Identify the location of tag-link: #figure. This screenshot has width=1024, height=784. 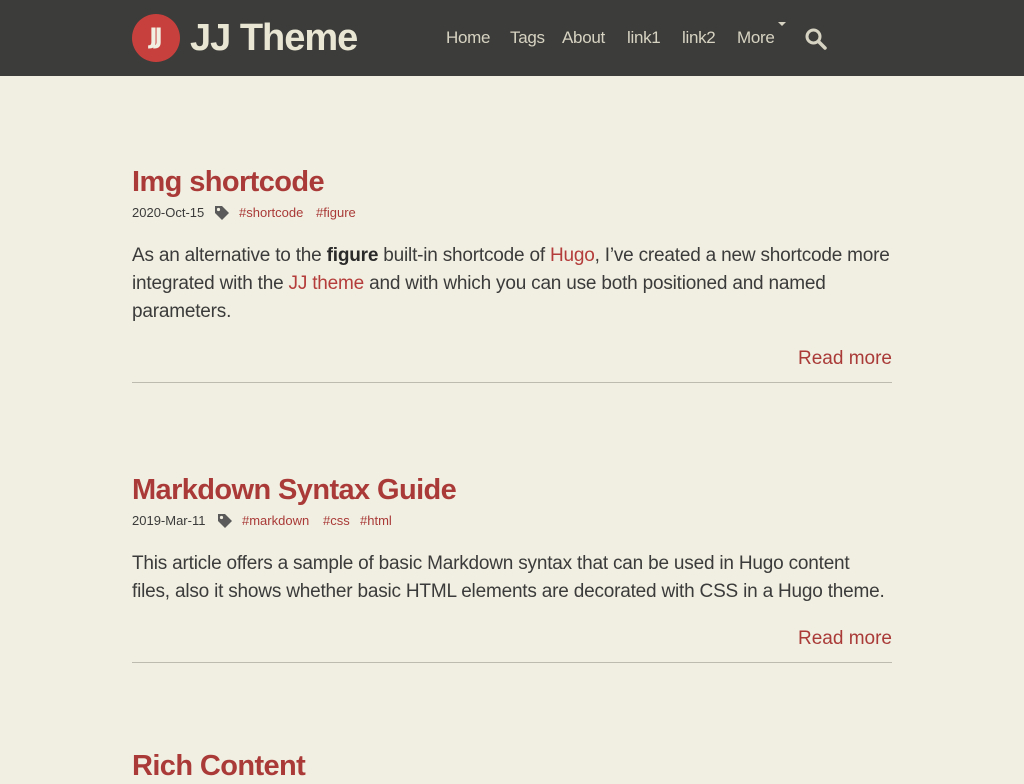
(336, 213).